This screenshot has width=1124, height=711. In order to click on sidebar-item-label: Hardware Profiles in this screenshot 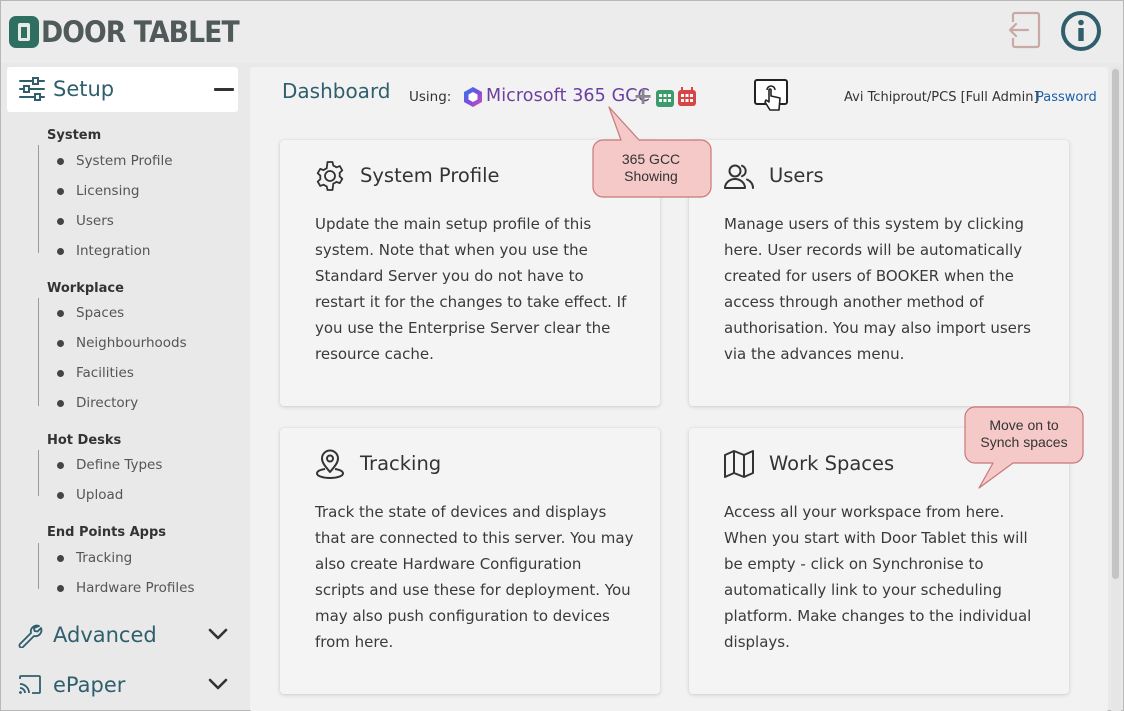, I will do `click(135, 588)`.